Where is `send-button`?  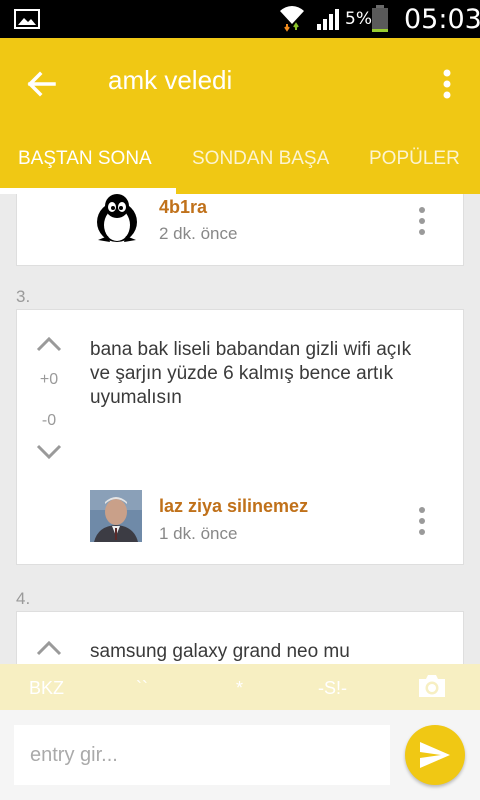
send-button is located at coordinates (435, 755).